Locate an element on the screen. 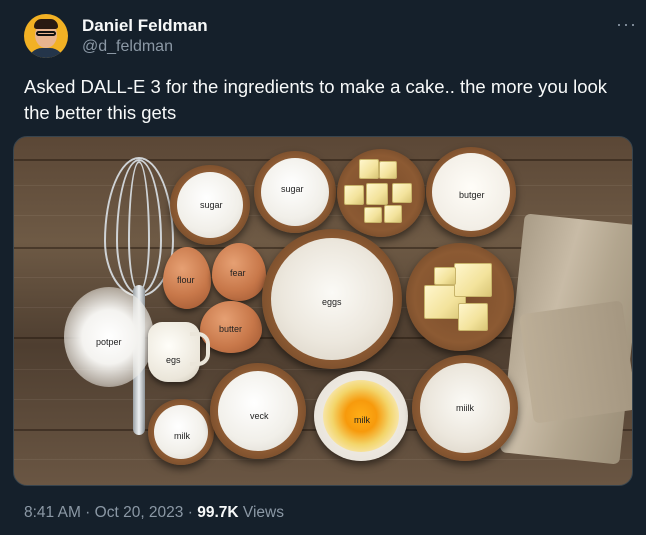 The image size is (646, 535). pitcher-handle is located at coordinates (200, 349).